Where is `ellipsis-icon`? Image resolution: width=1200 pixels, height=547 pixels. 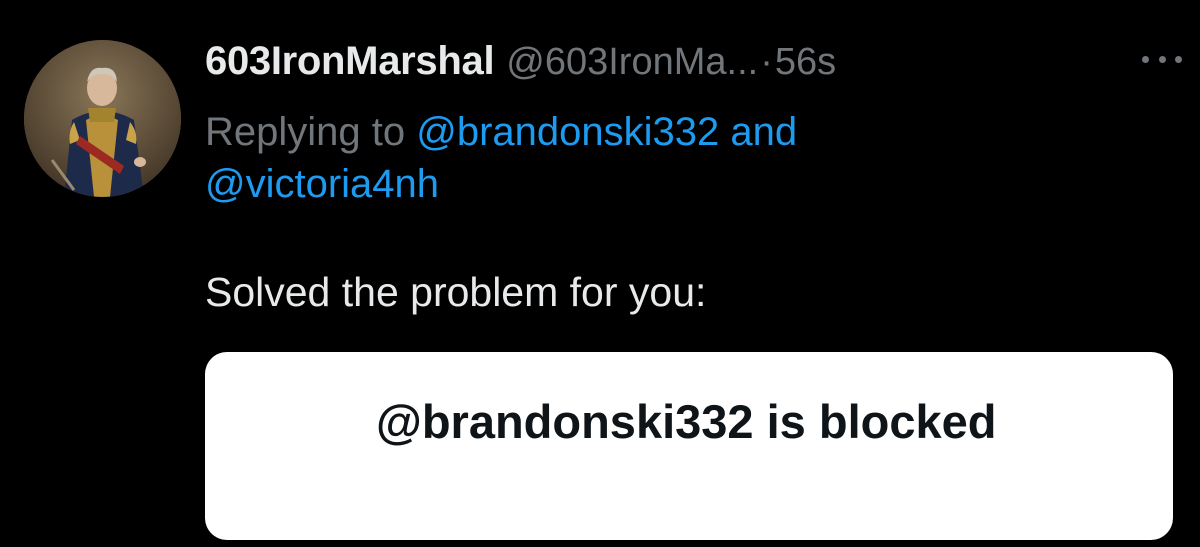
ellipsis-icon is located at coordinates (1162, 59).